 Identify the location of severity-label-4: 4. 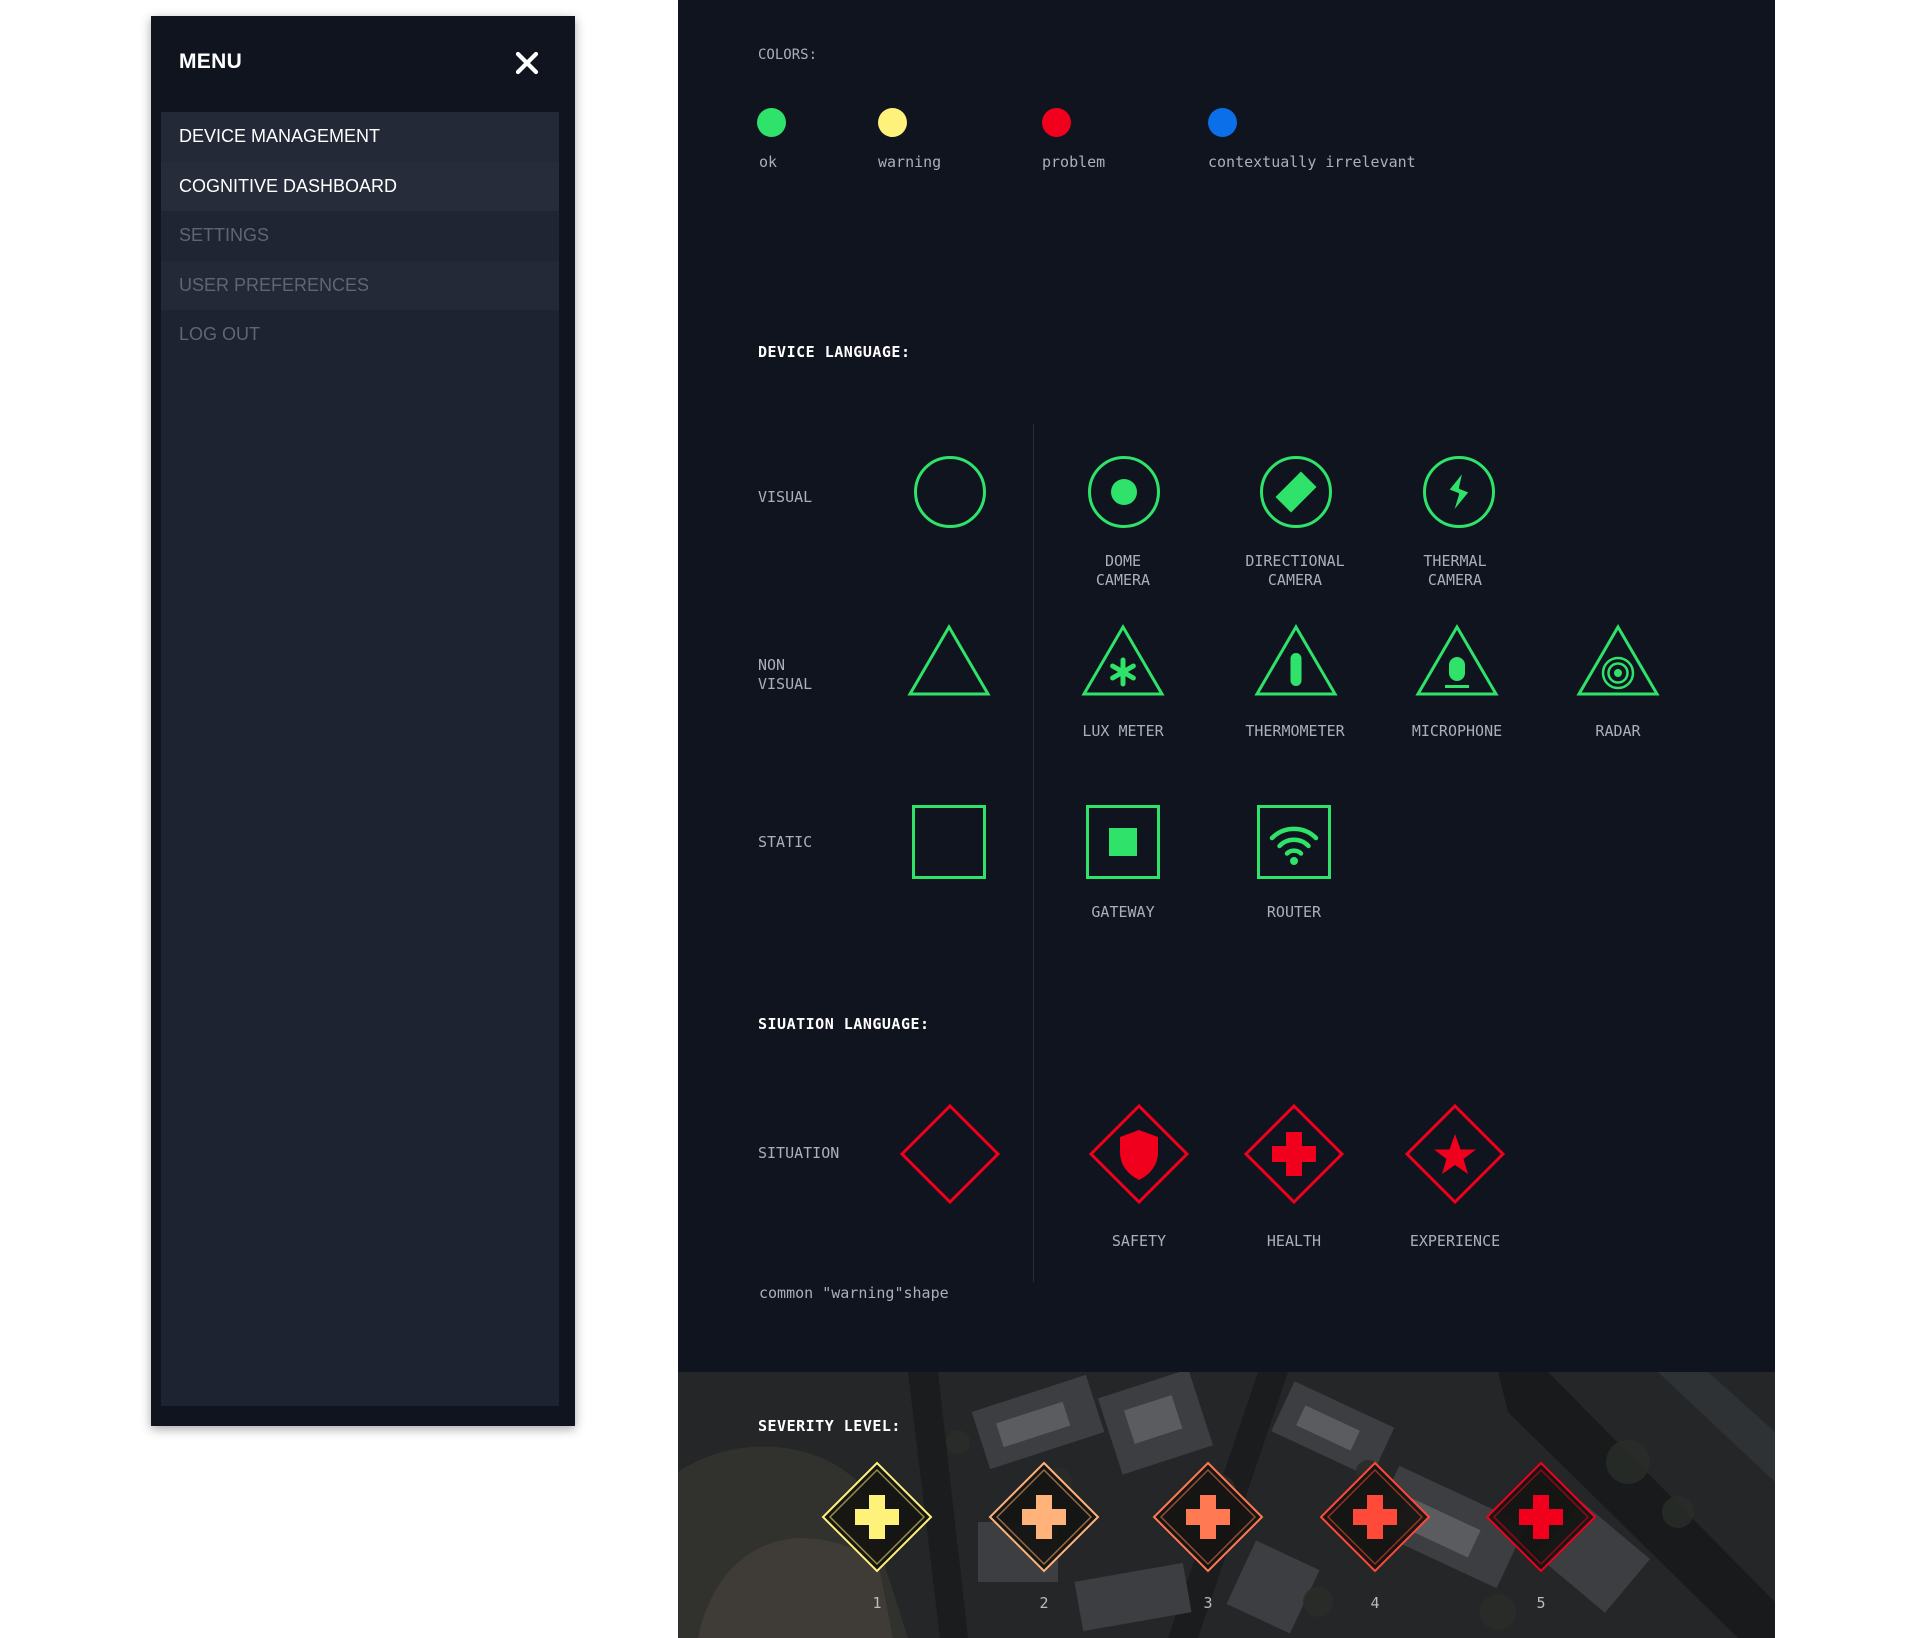
(1375, 1603).